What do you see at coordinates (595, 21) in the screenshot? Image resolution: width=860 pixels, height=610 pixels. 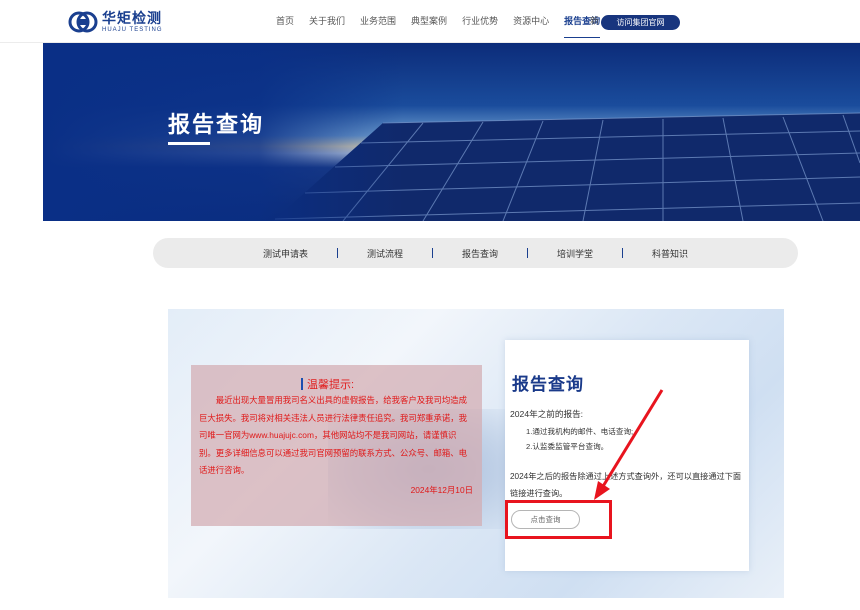 I see `nav-item-news-label: 新` at bounding box center [595, 21].